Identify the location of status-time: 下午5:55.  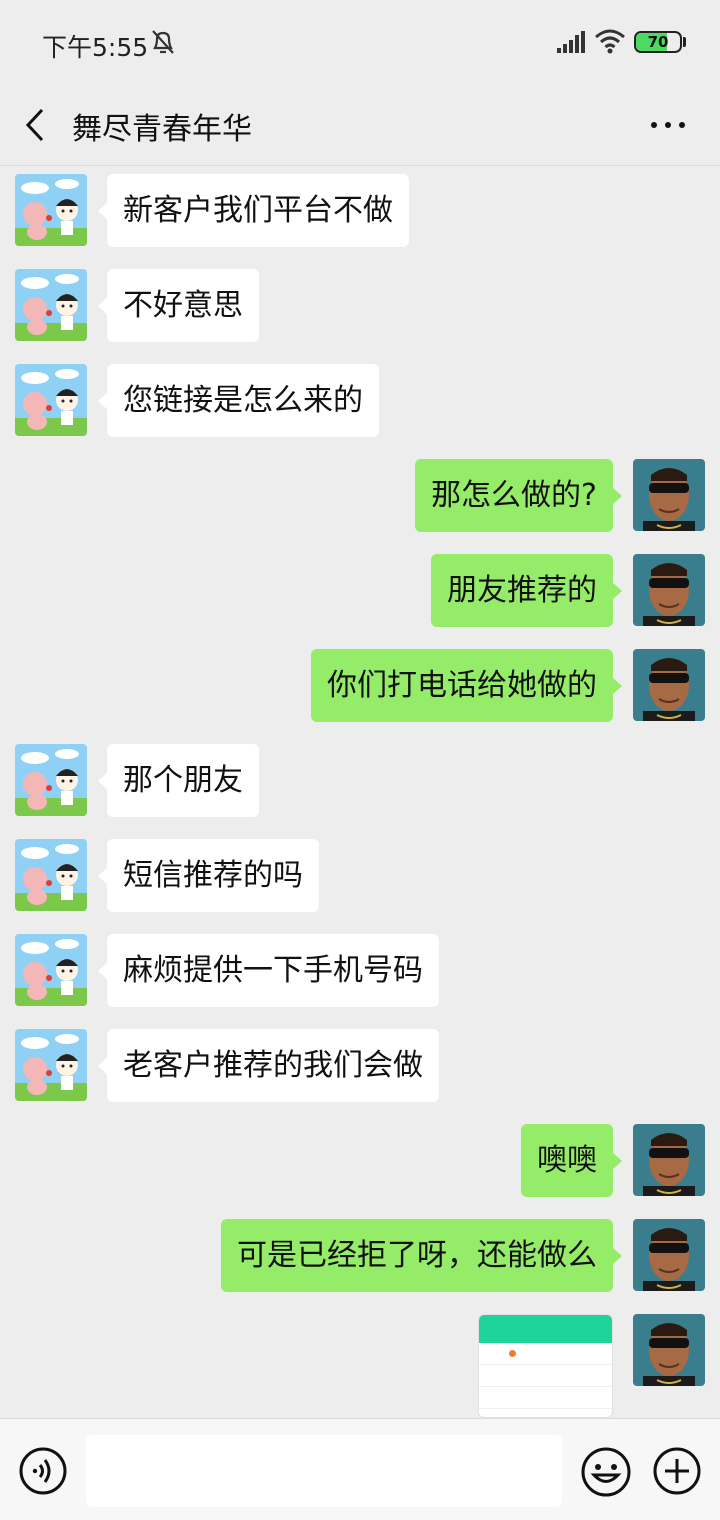
(95, 47).